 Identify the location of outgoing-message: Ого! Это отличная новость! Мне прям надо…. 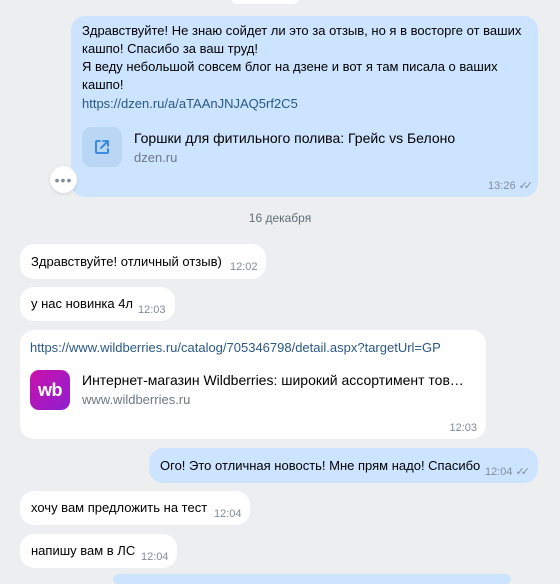
(343, 465).